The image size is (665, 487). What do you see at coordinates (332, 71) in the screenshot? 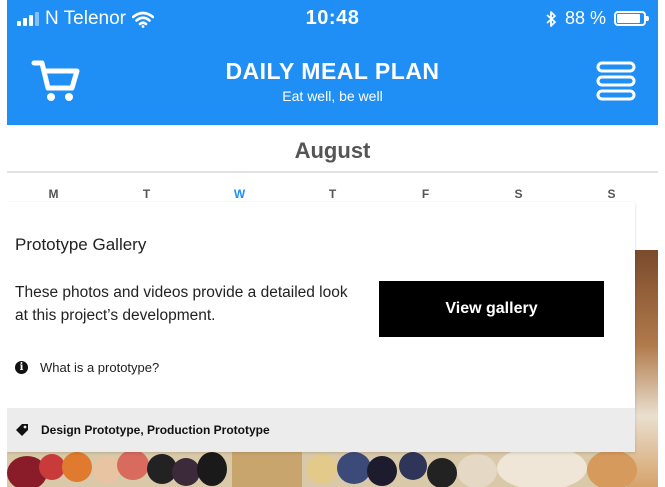
I see `app-title: DAILY MEAL PLAN` at bounding box center [332, 71].